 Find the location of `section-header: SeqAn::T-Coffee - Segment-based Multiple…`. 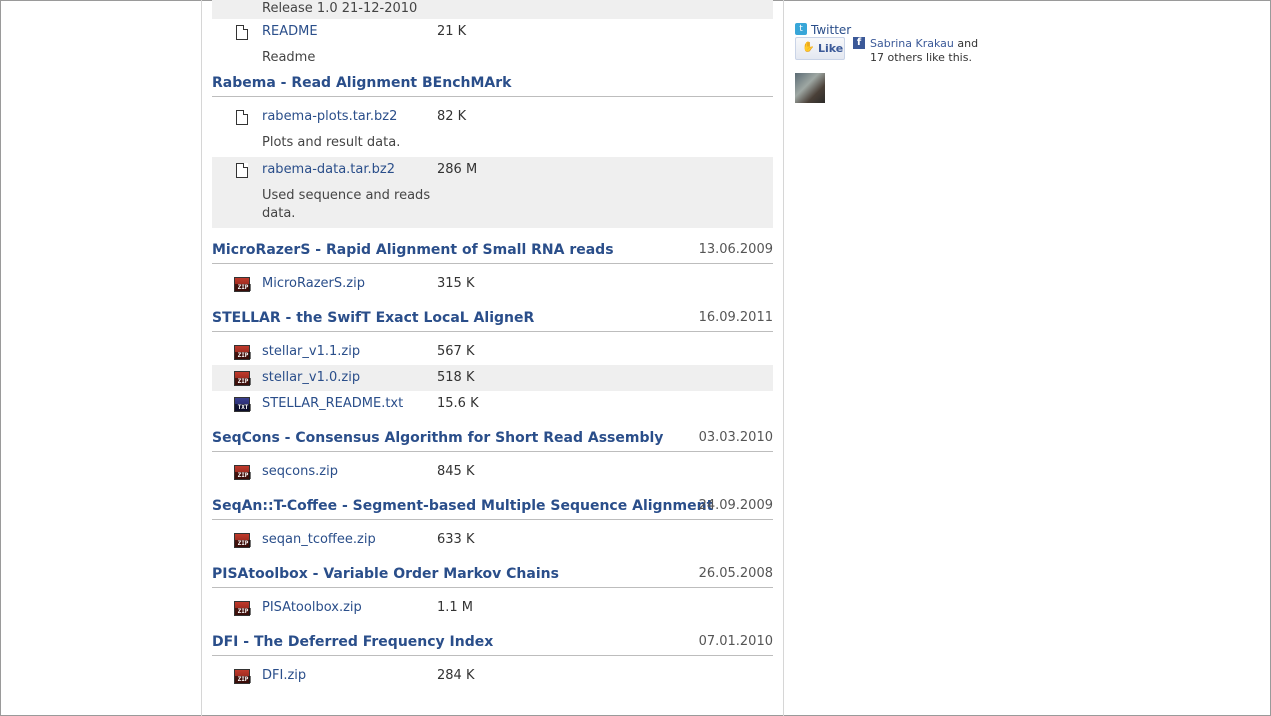

section-header: SeqAn::T-Coffee - Segment-based Multiple… is located at coordinates (492, 511).